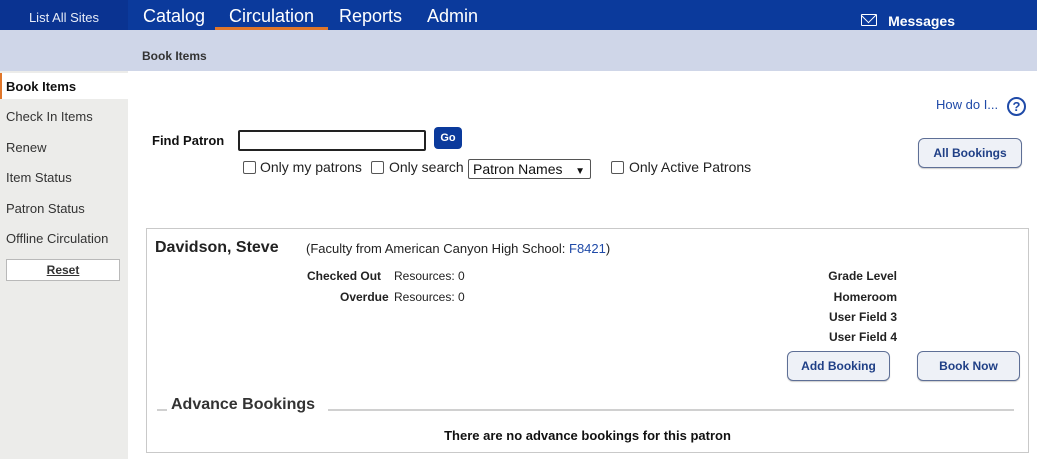  I want to click on grade-level-label: Grade Level, so click(862, 276).